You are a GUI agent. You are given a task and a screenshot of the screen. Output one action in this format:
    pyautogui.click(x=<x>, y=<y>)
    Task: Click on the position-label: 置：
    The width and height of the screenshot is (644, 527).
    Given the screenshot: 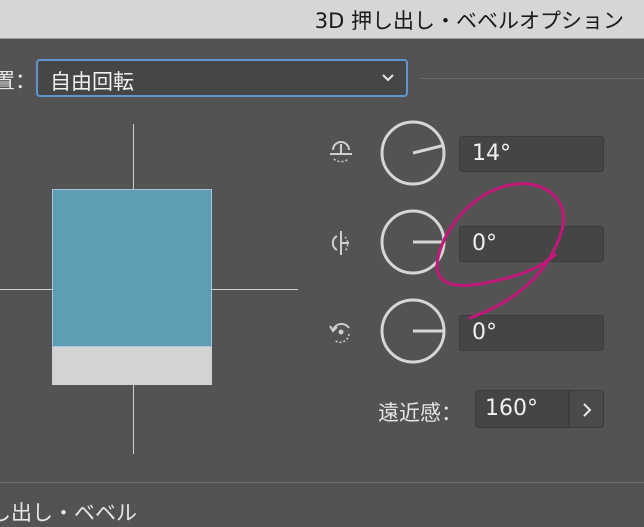 What is the action you would take?
    pyautogui.click(x=18, y=81)
    